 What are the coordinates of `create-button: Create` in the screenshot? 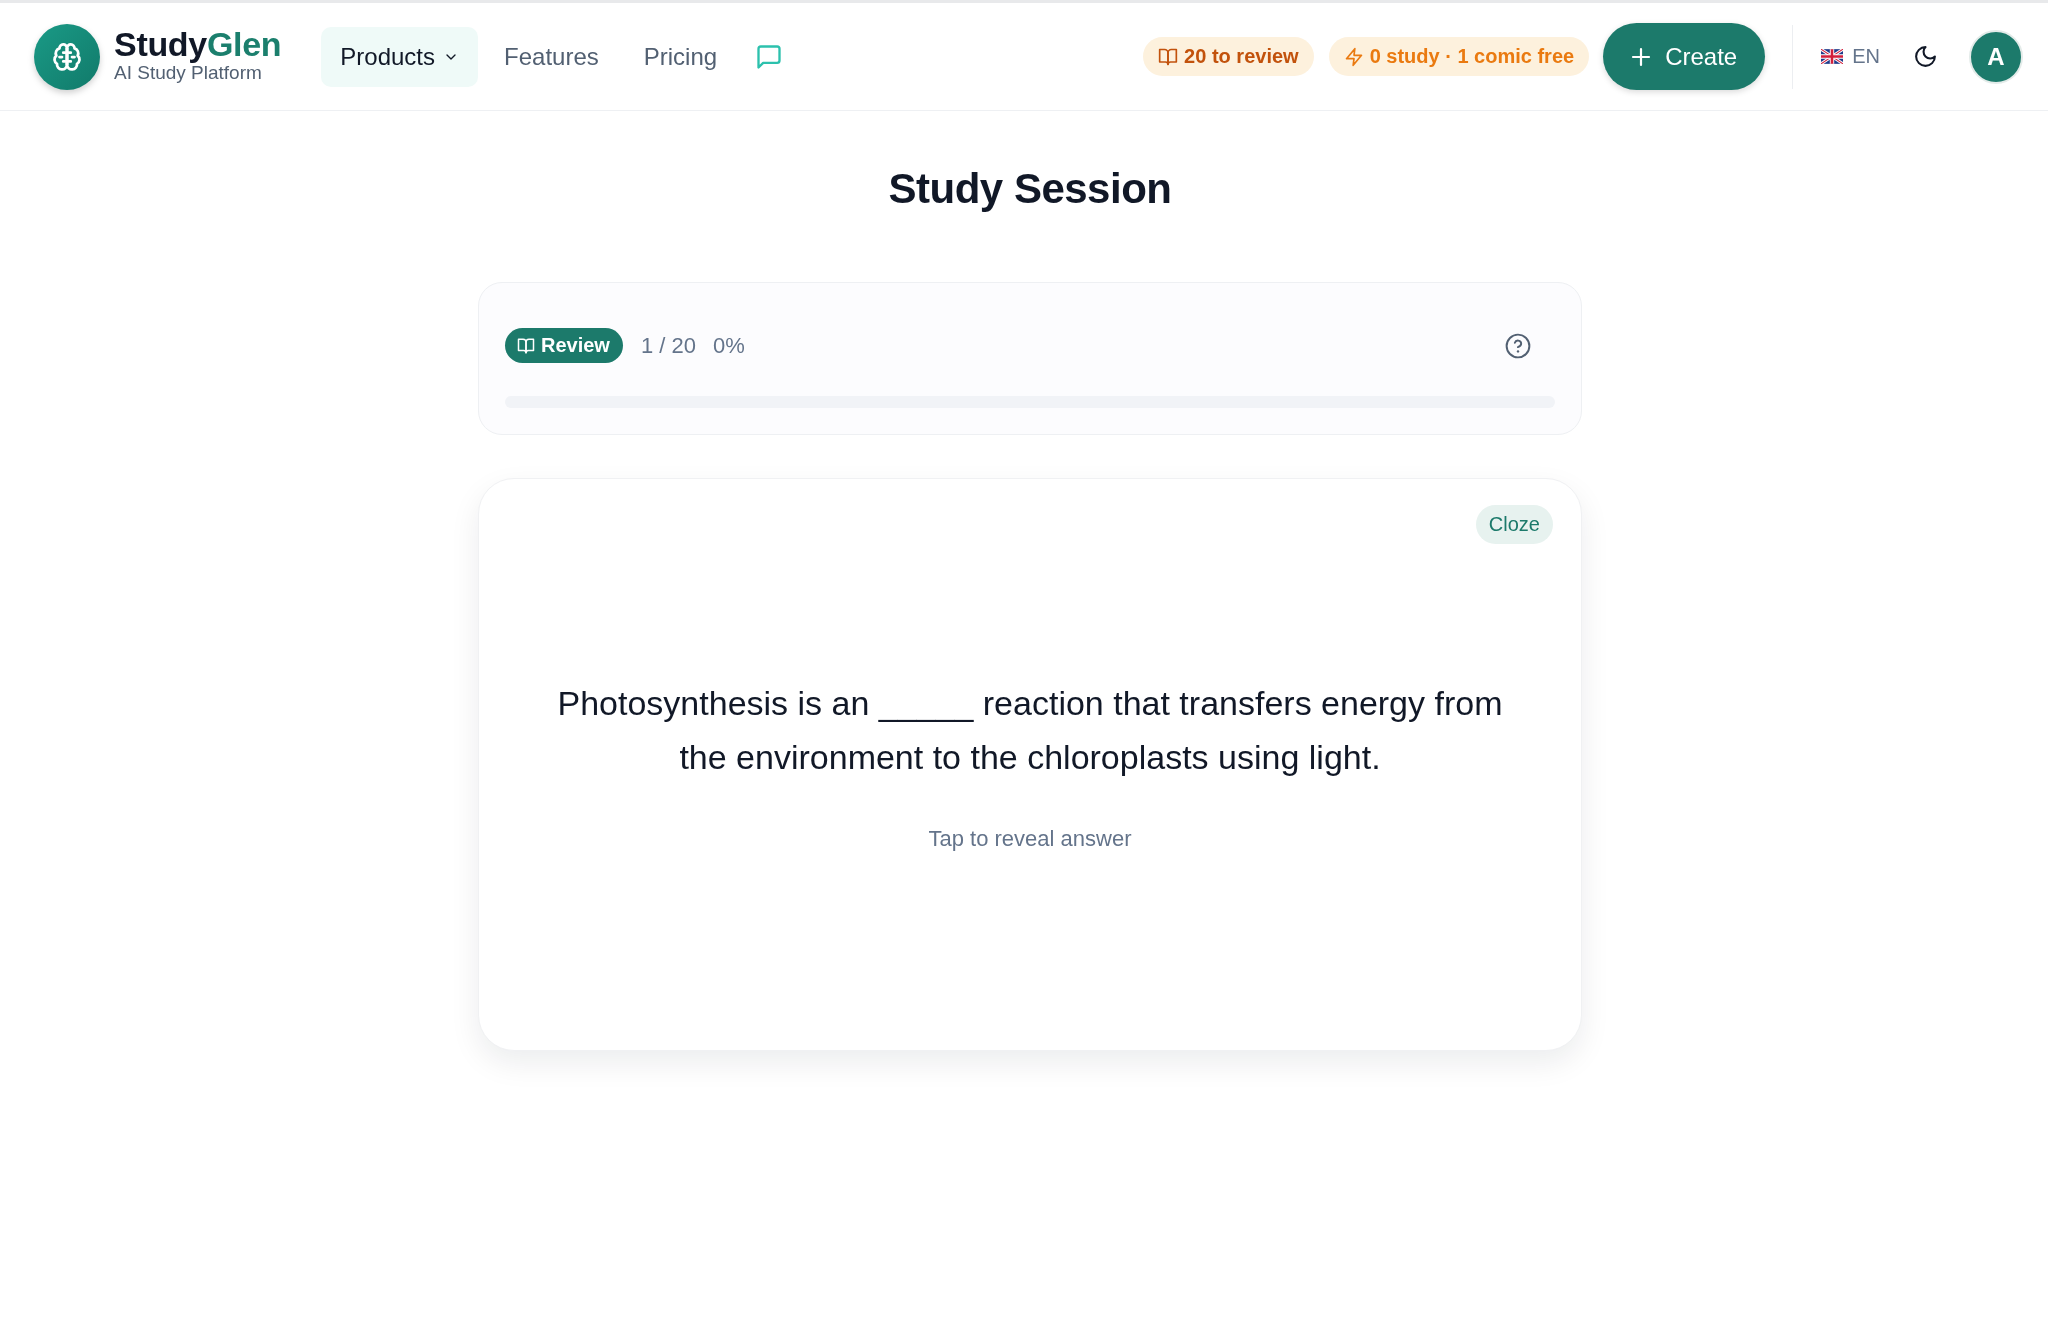 It's located at (1684, 56).